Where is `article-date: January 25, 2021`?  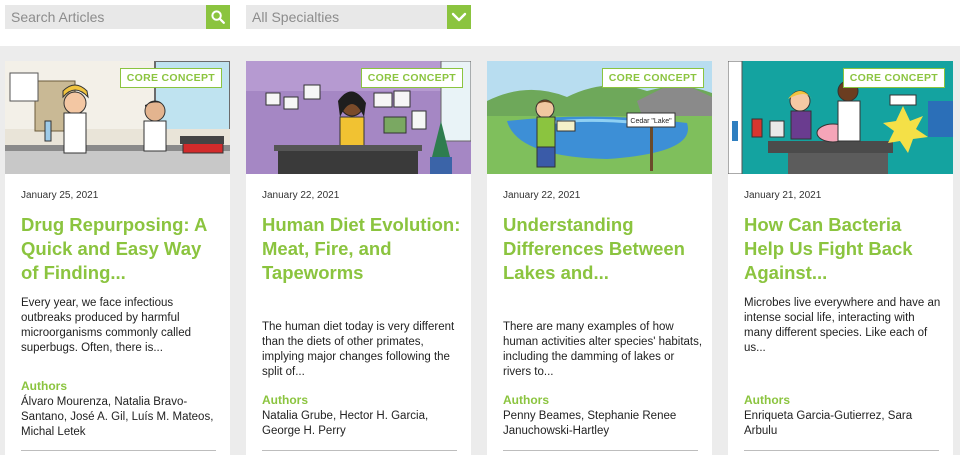
article-date: January 25, 2021 is located at coordinates (60, 195).